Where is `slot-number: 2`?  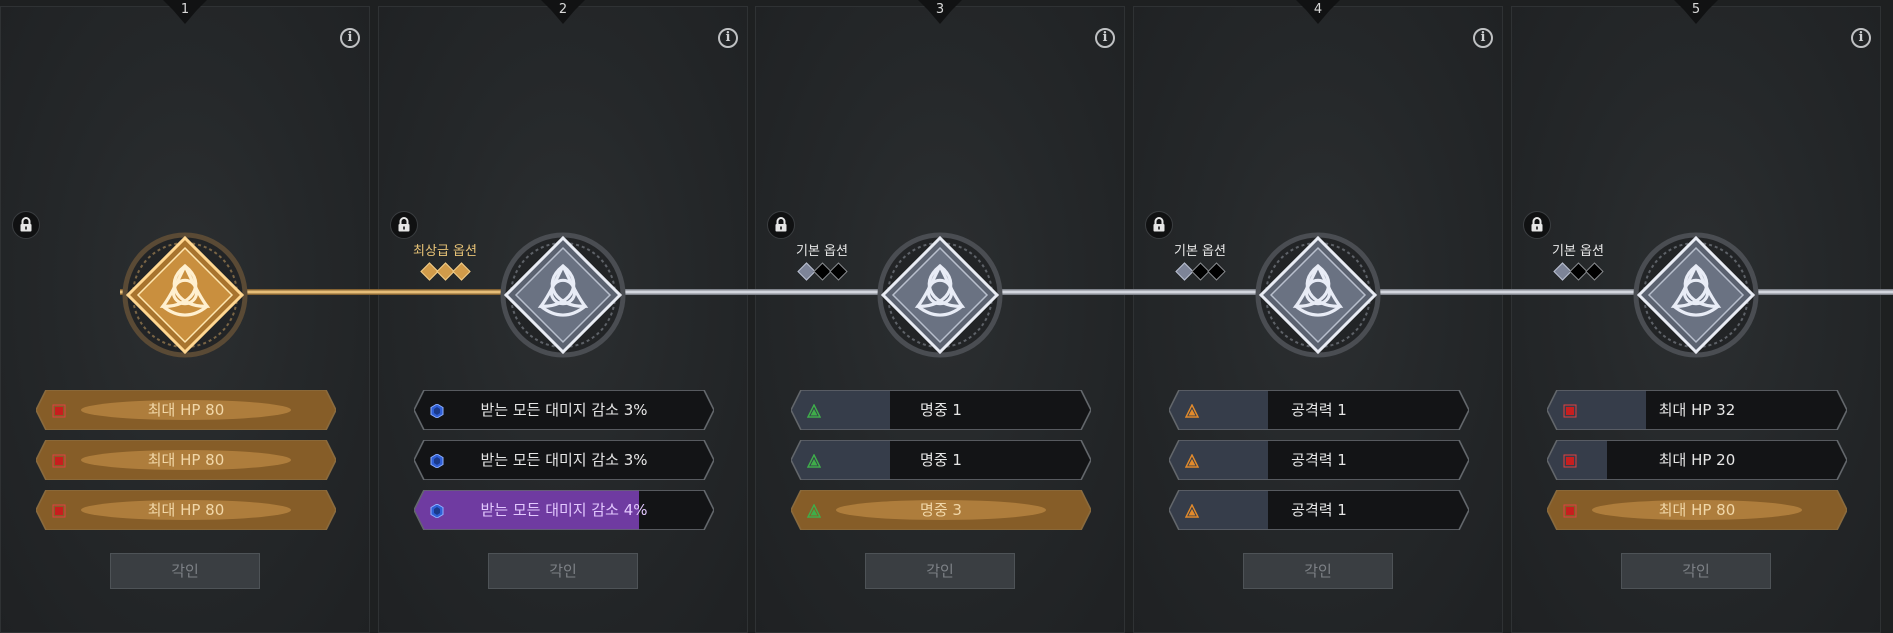 slot-number: 2 is located at coordinates (563, 9).